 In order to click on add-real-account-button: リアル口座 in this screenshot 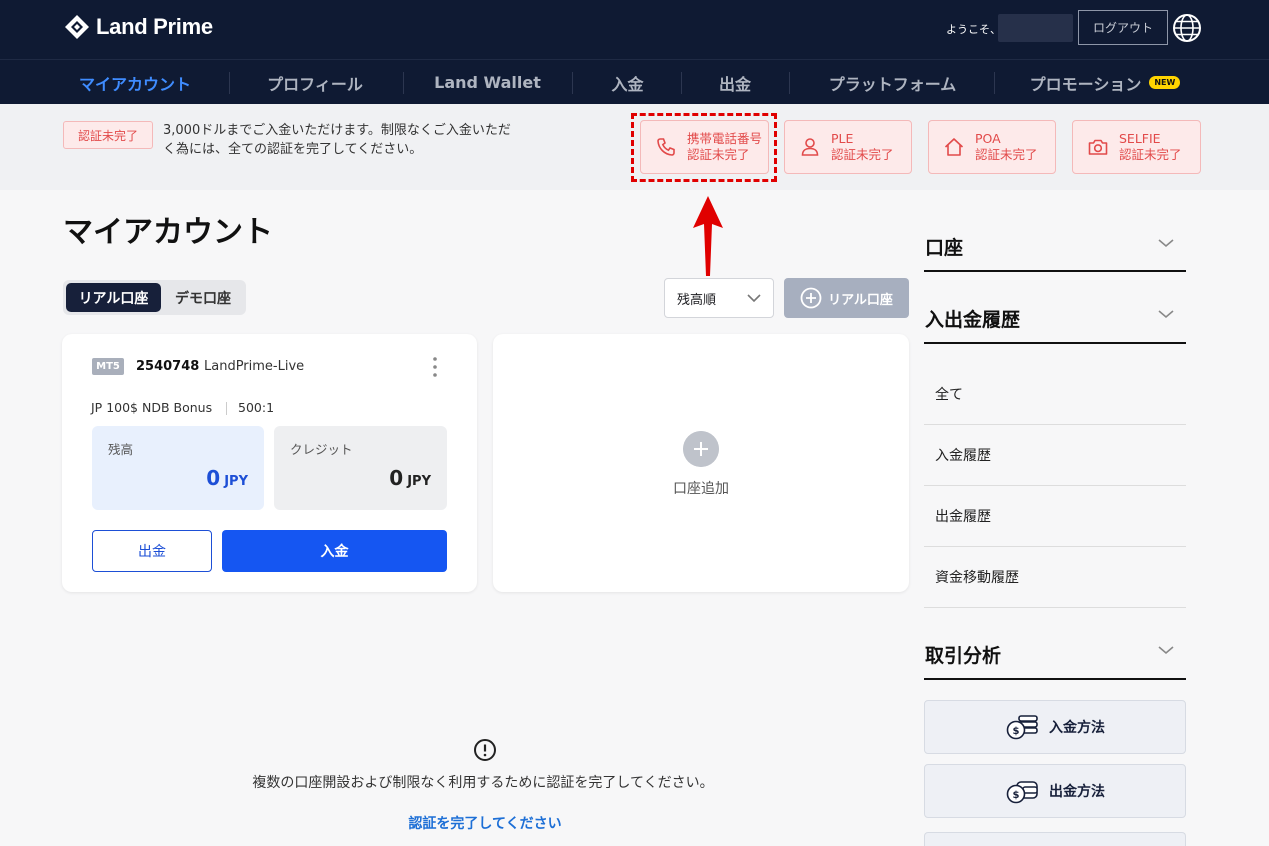, I will do `click(846, 298)`.